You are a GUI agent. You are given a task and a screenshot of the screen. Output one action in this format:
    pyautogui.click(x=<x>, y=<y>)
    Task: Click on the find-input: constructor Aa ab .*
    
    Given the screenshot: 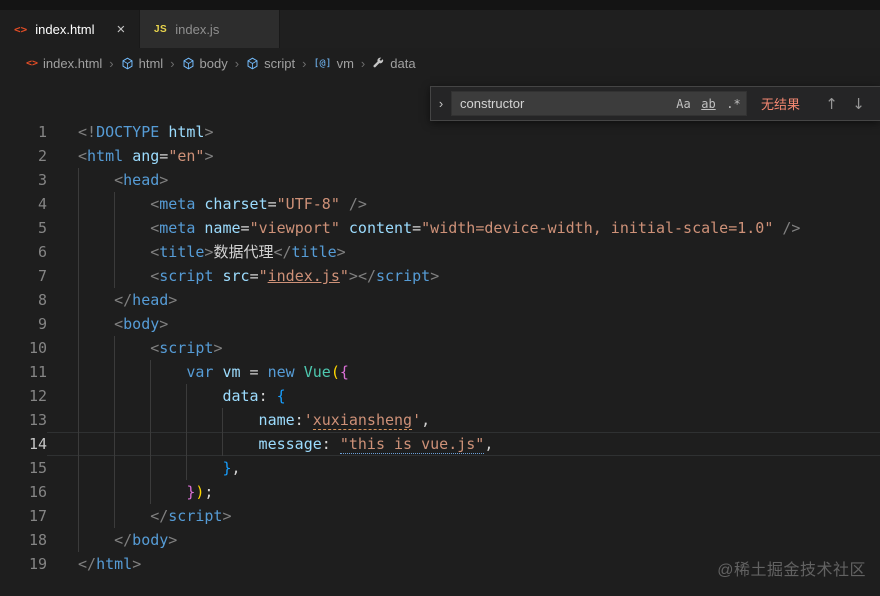 What is the action you would take?
    pyautogui.click(x=598, y=103)
    